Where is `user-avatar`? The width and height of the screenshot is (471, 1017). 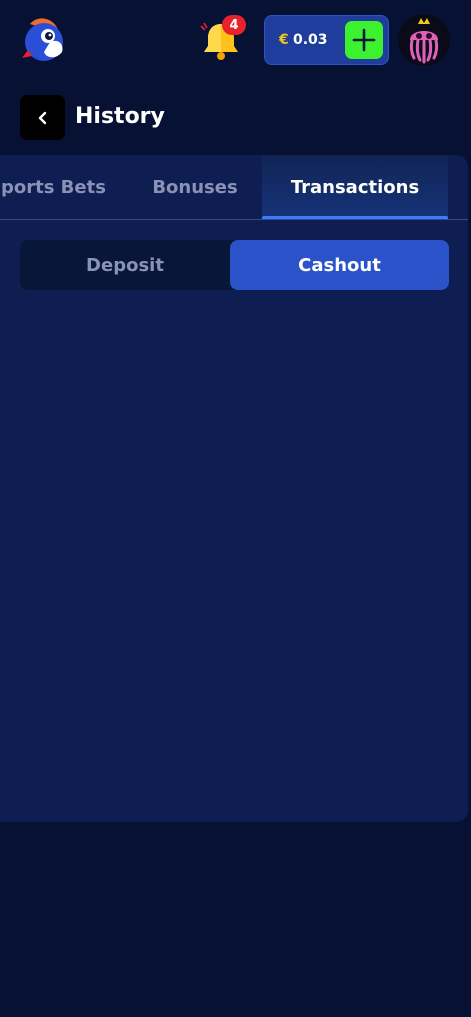 user-avatar is located at coordinates (424, 40).